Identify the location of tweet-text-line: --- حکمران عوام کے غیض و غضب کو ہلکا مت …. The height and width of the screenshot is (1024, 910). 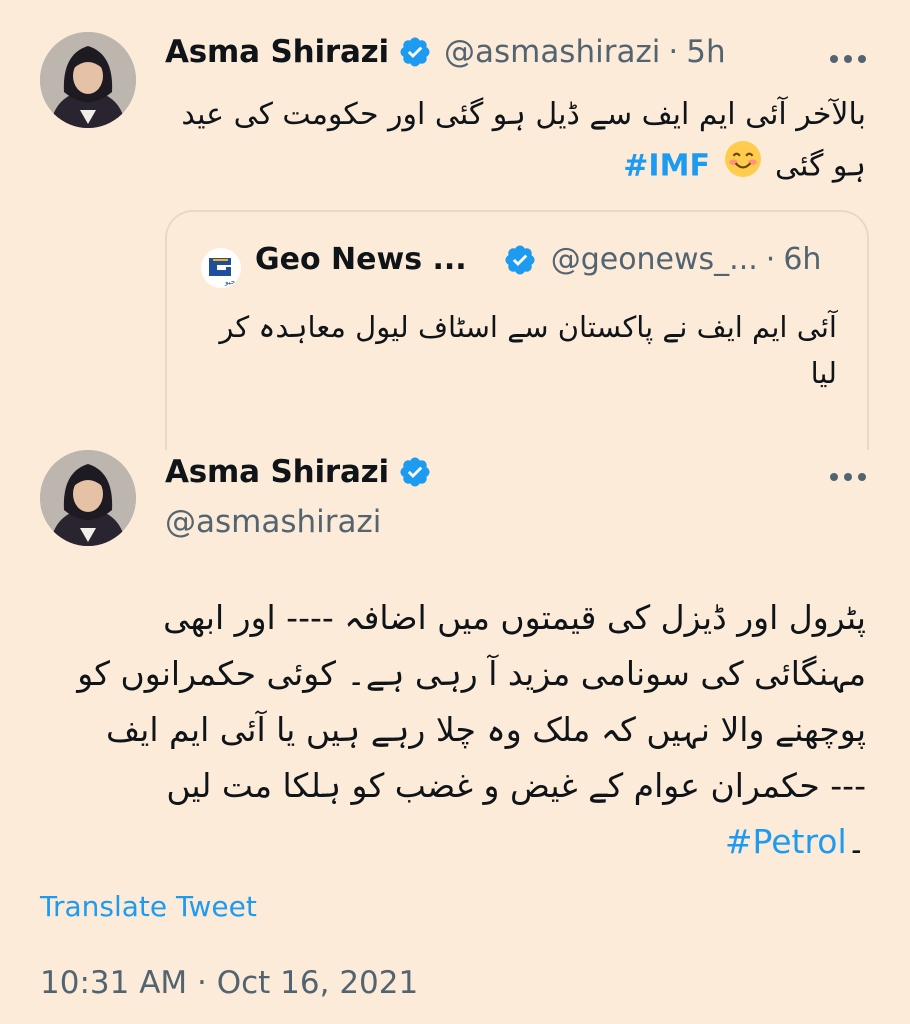
(516, 785).